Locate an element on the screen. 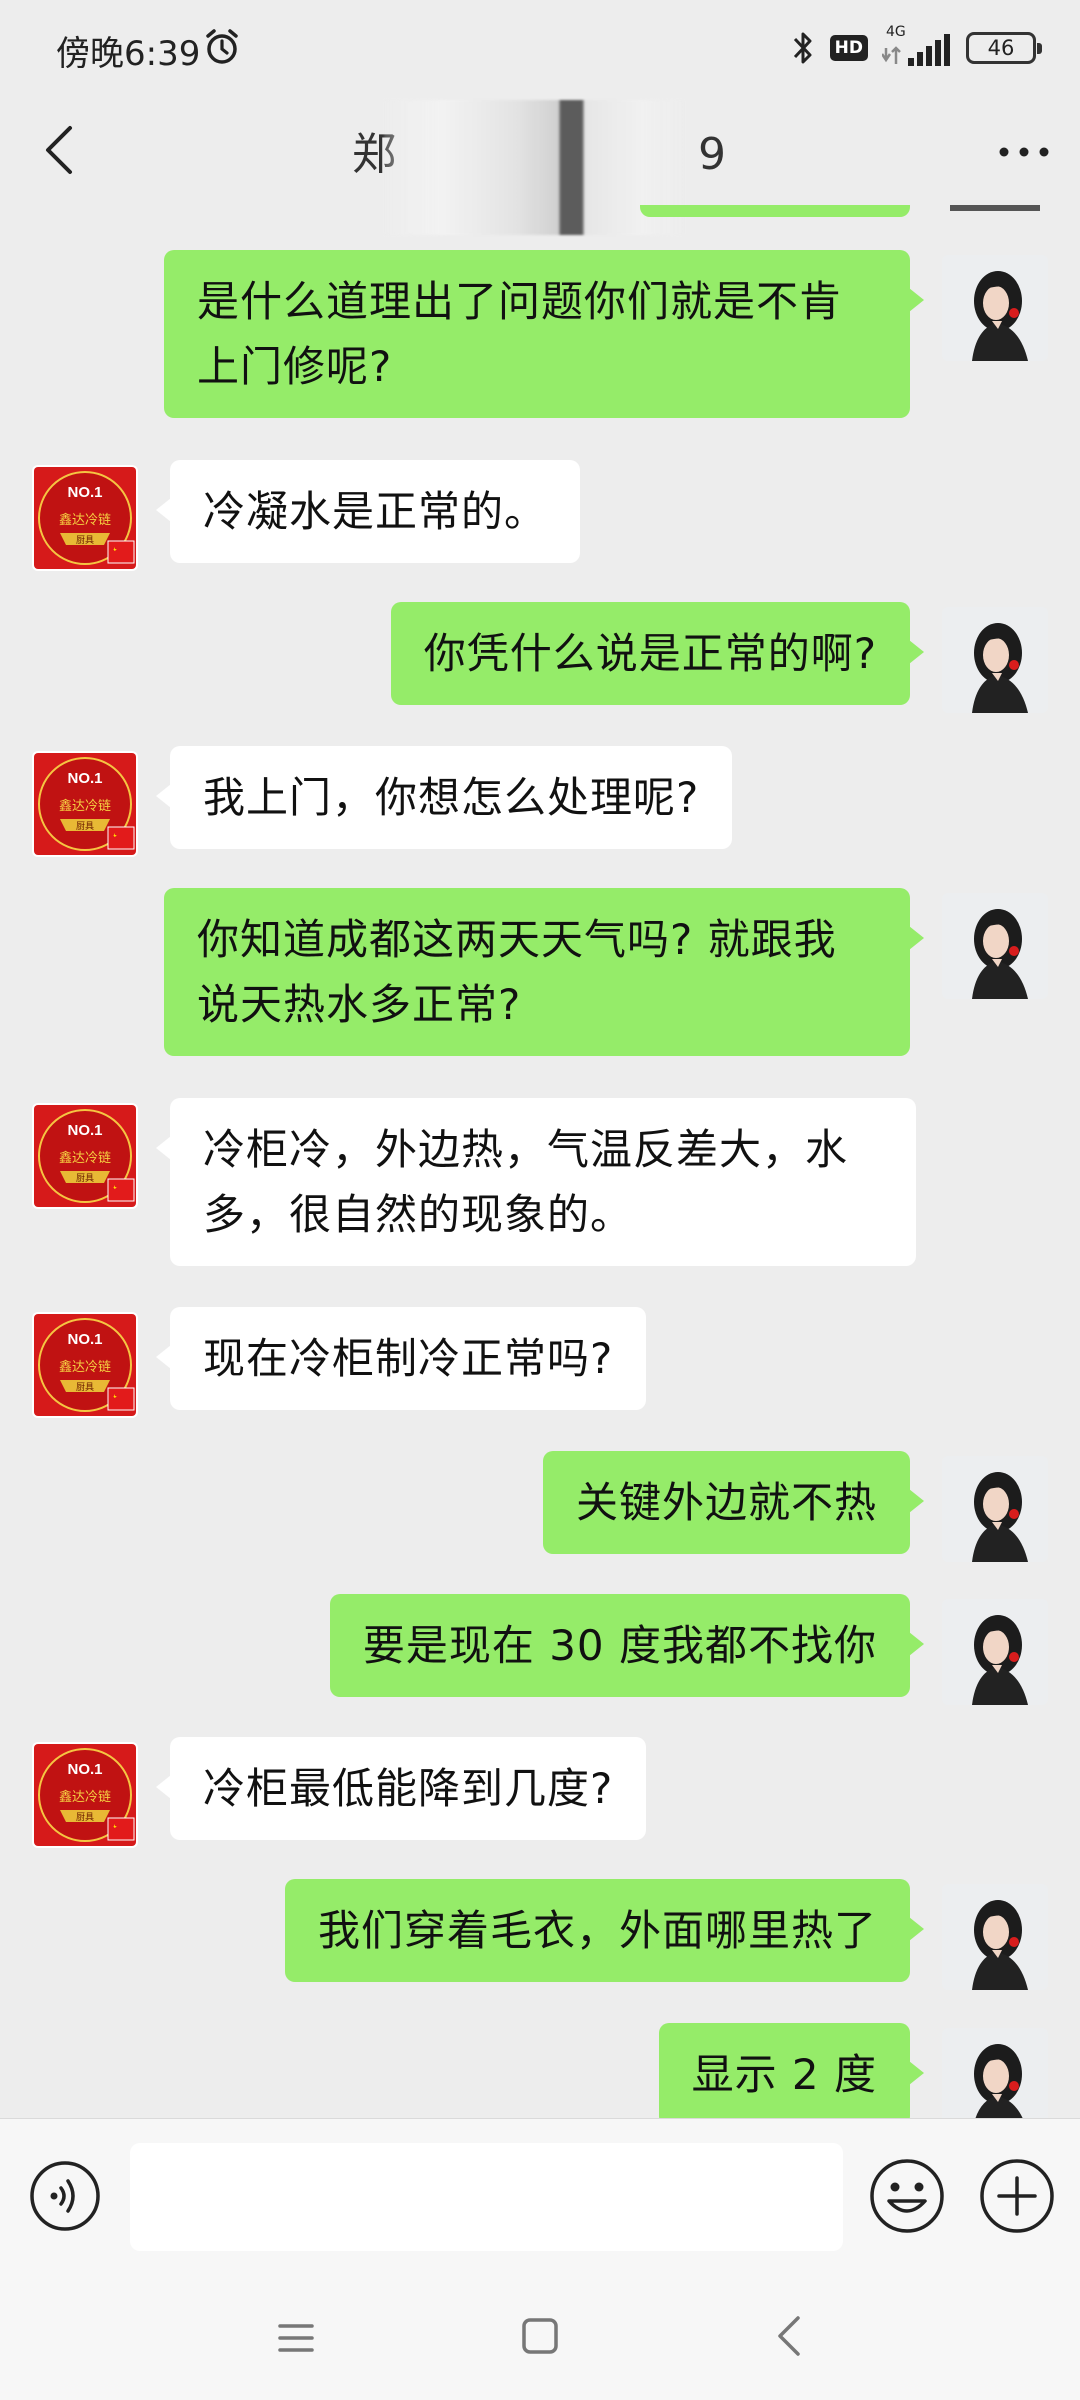 The image size is (1080, 2400). home-icon is located at coordinates (540, 2336).